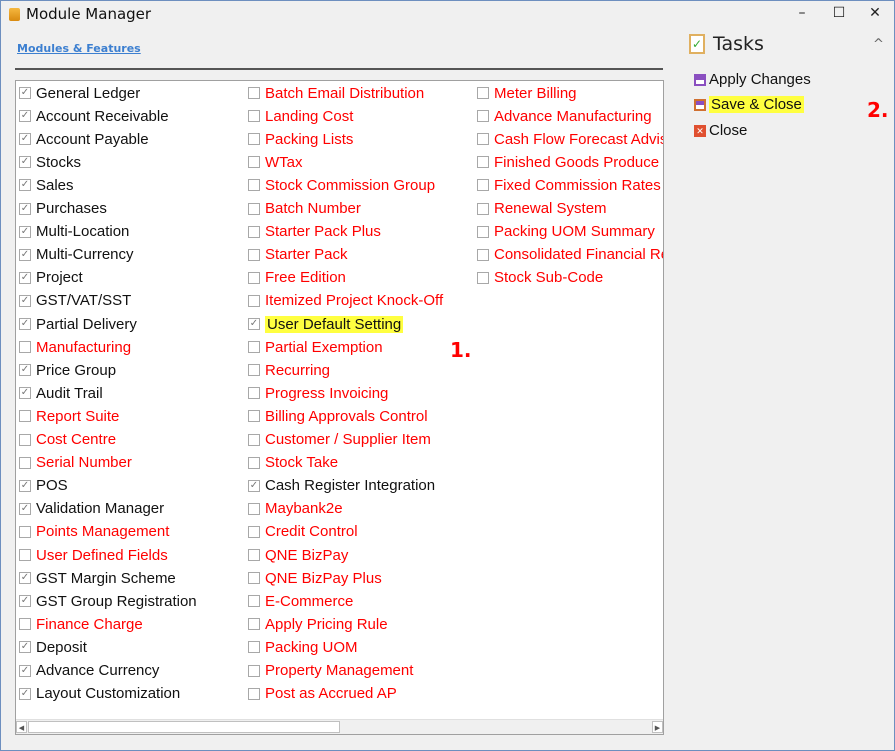  I want to click on minimize-button: –, so click(802, 13).